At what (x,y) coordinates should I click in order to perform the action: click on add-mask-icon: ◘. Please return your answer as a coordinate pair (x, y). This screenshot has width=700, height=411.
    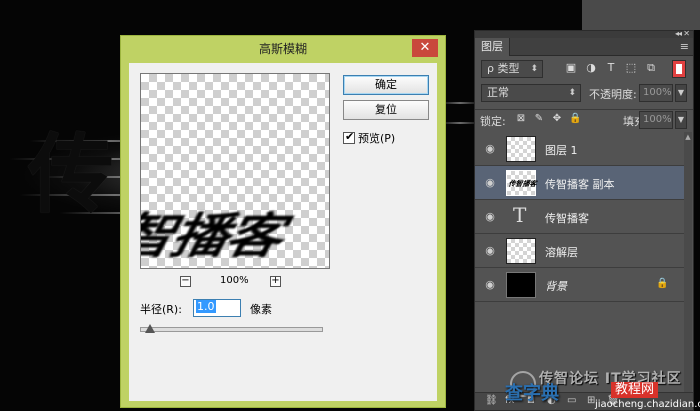
    Looking at the image, I should click on (531, 400).